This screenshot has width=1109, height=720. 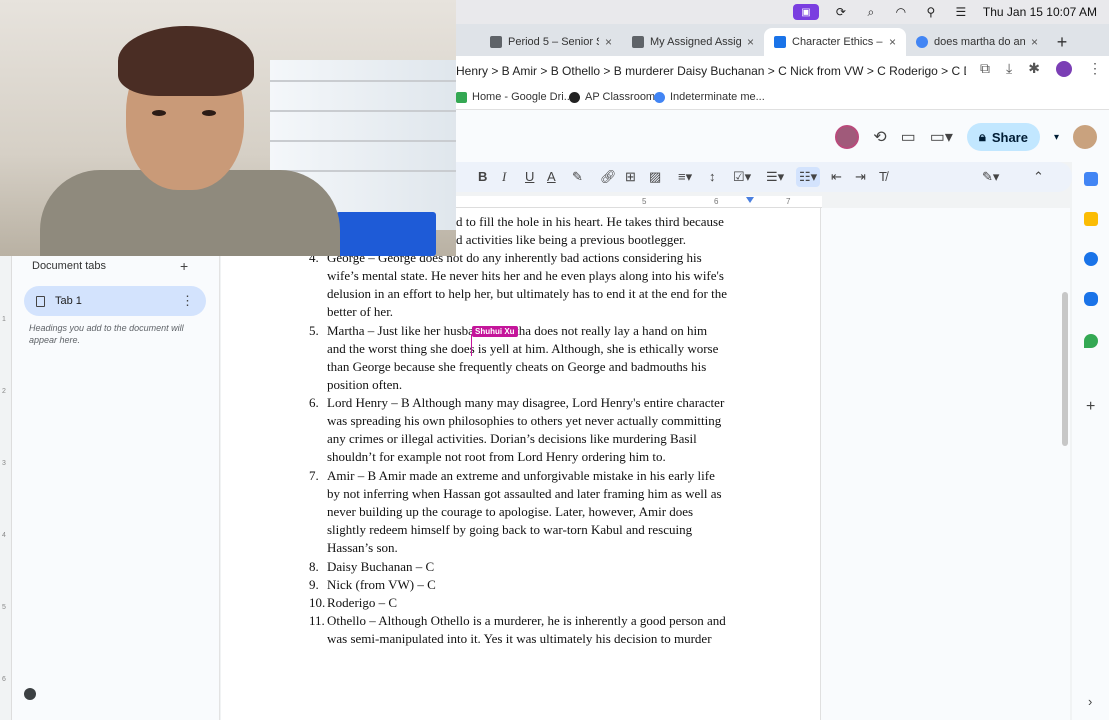 I want to click on collaborator-cursor, so click(x=471, y=345).